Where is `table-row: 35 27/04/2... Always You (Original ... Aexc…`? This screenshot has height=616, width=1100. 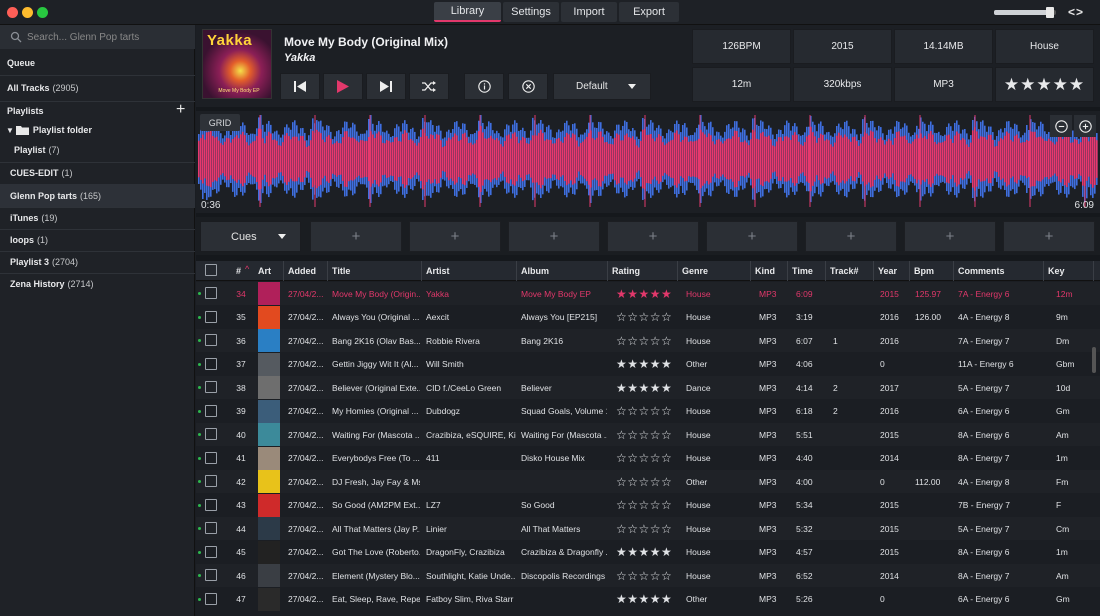
table-row: 35 27/04/2... Always You (Original ... Aexc… is located at coordinates (648, 317).